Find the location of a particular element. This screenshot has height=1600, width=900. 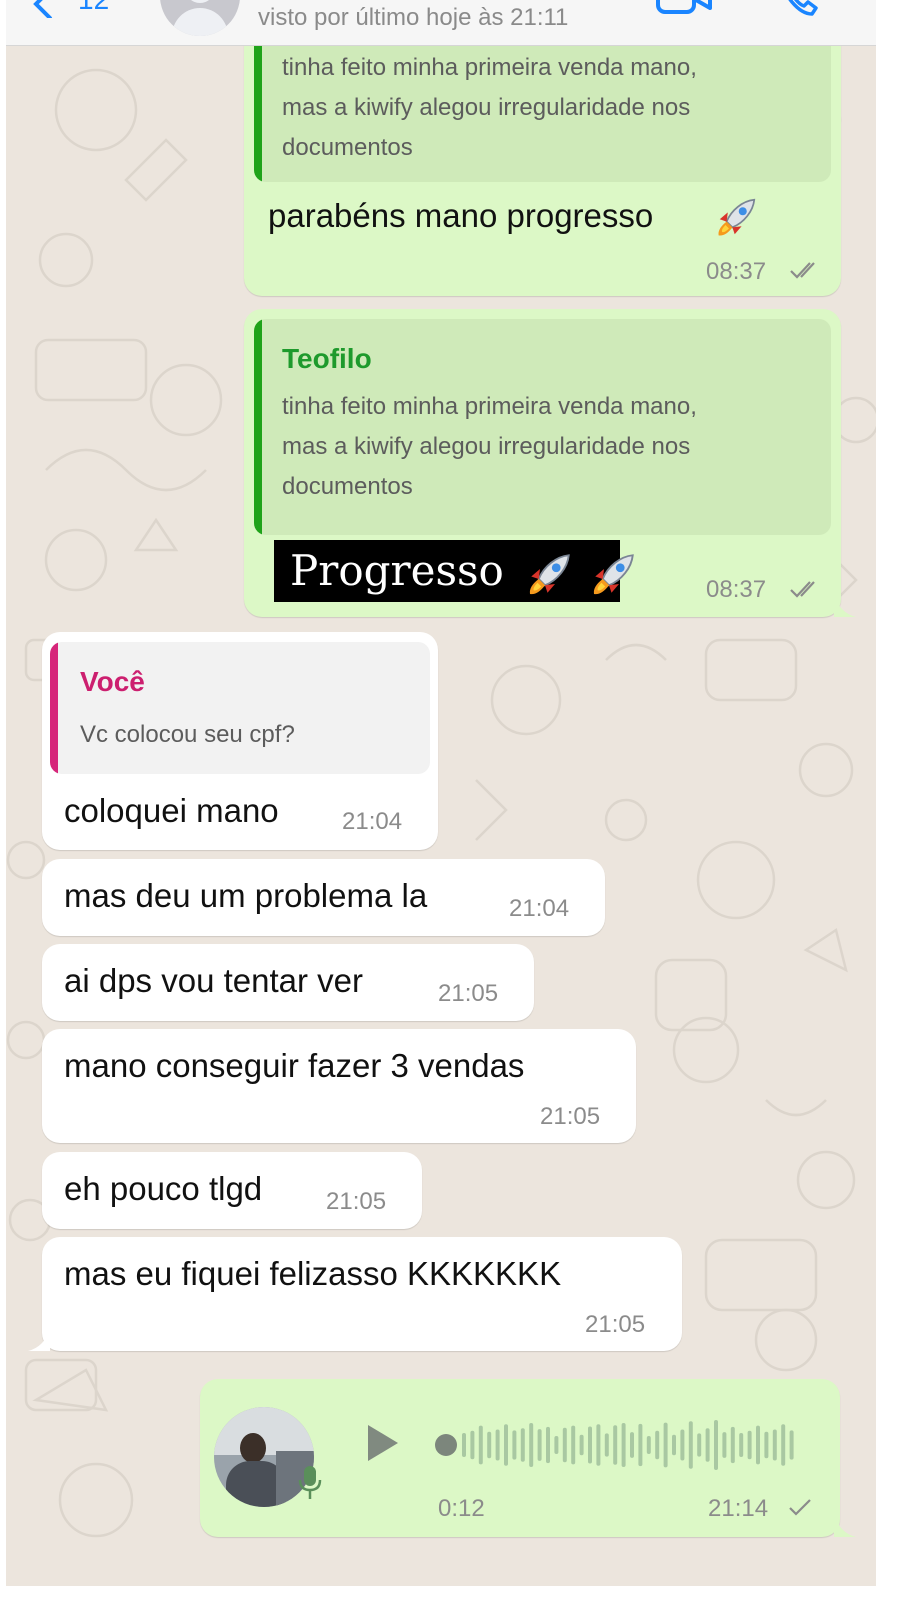

image-caption-text: Progresso is located at coordinates (397, 570).